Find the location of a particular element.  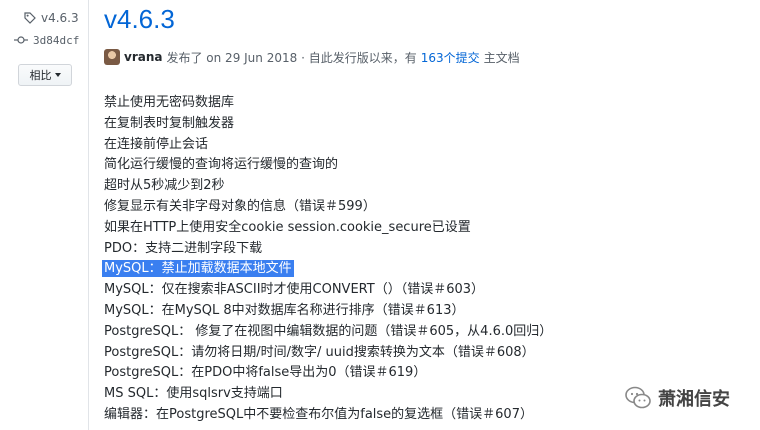

compare-button: 相比 is located at coordinates (45, 75).